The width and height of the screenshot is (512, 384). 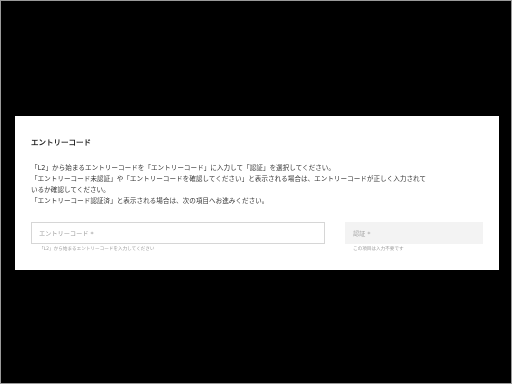 I want to click on description-line: 「エントリーコード認証済」と表示される場合は、次の項目へお進みください。, so click(x=150, y=201).